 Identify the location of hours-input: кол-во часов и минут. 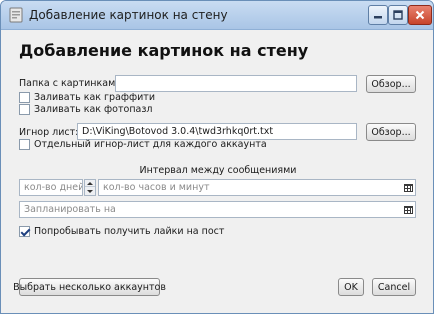
(257, 187).